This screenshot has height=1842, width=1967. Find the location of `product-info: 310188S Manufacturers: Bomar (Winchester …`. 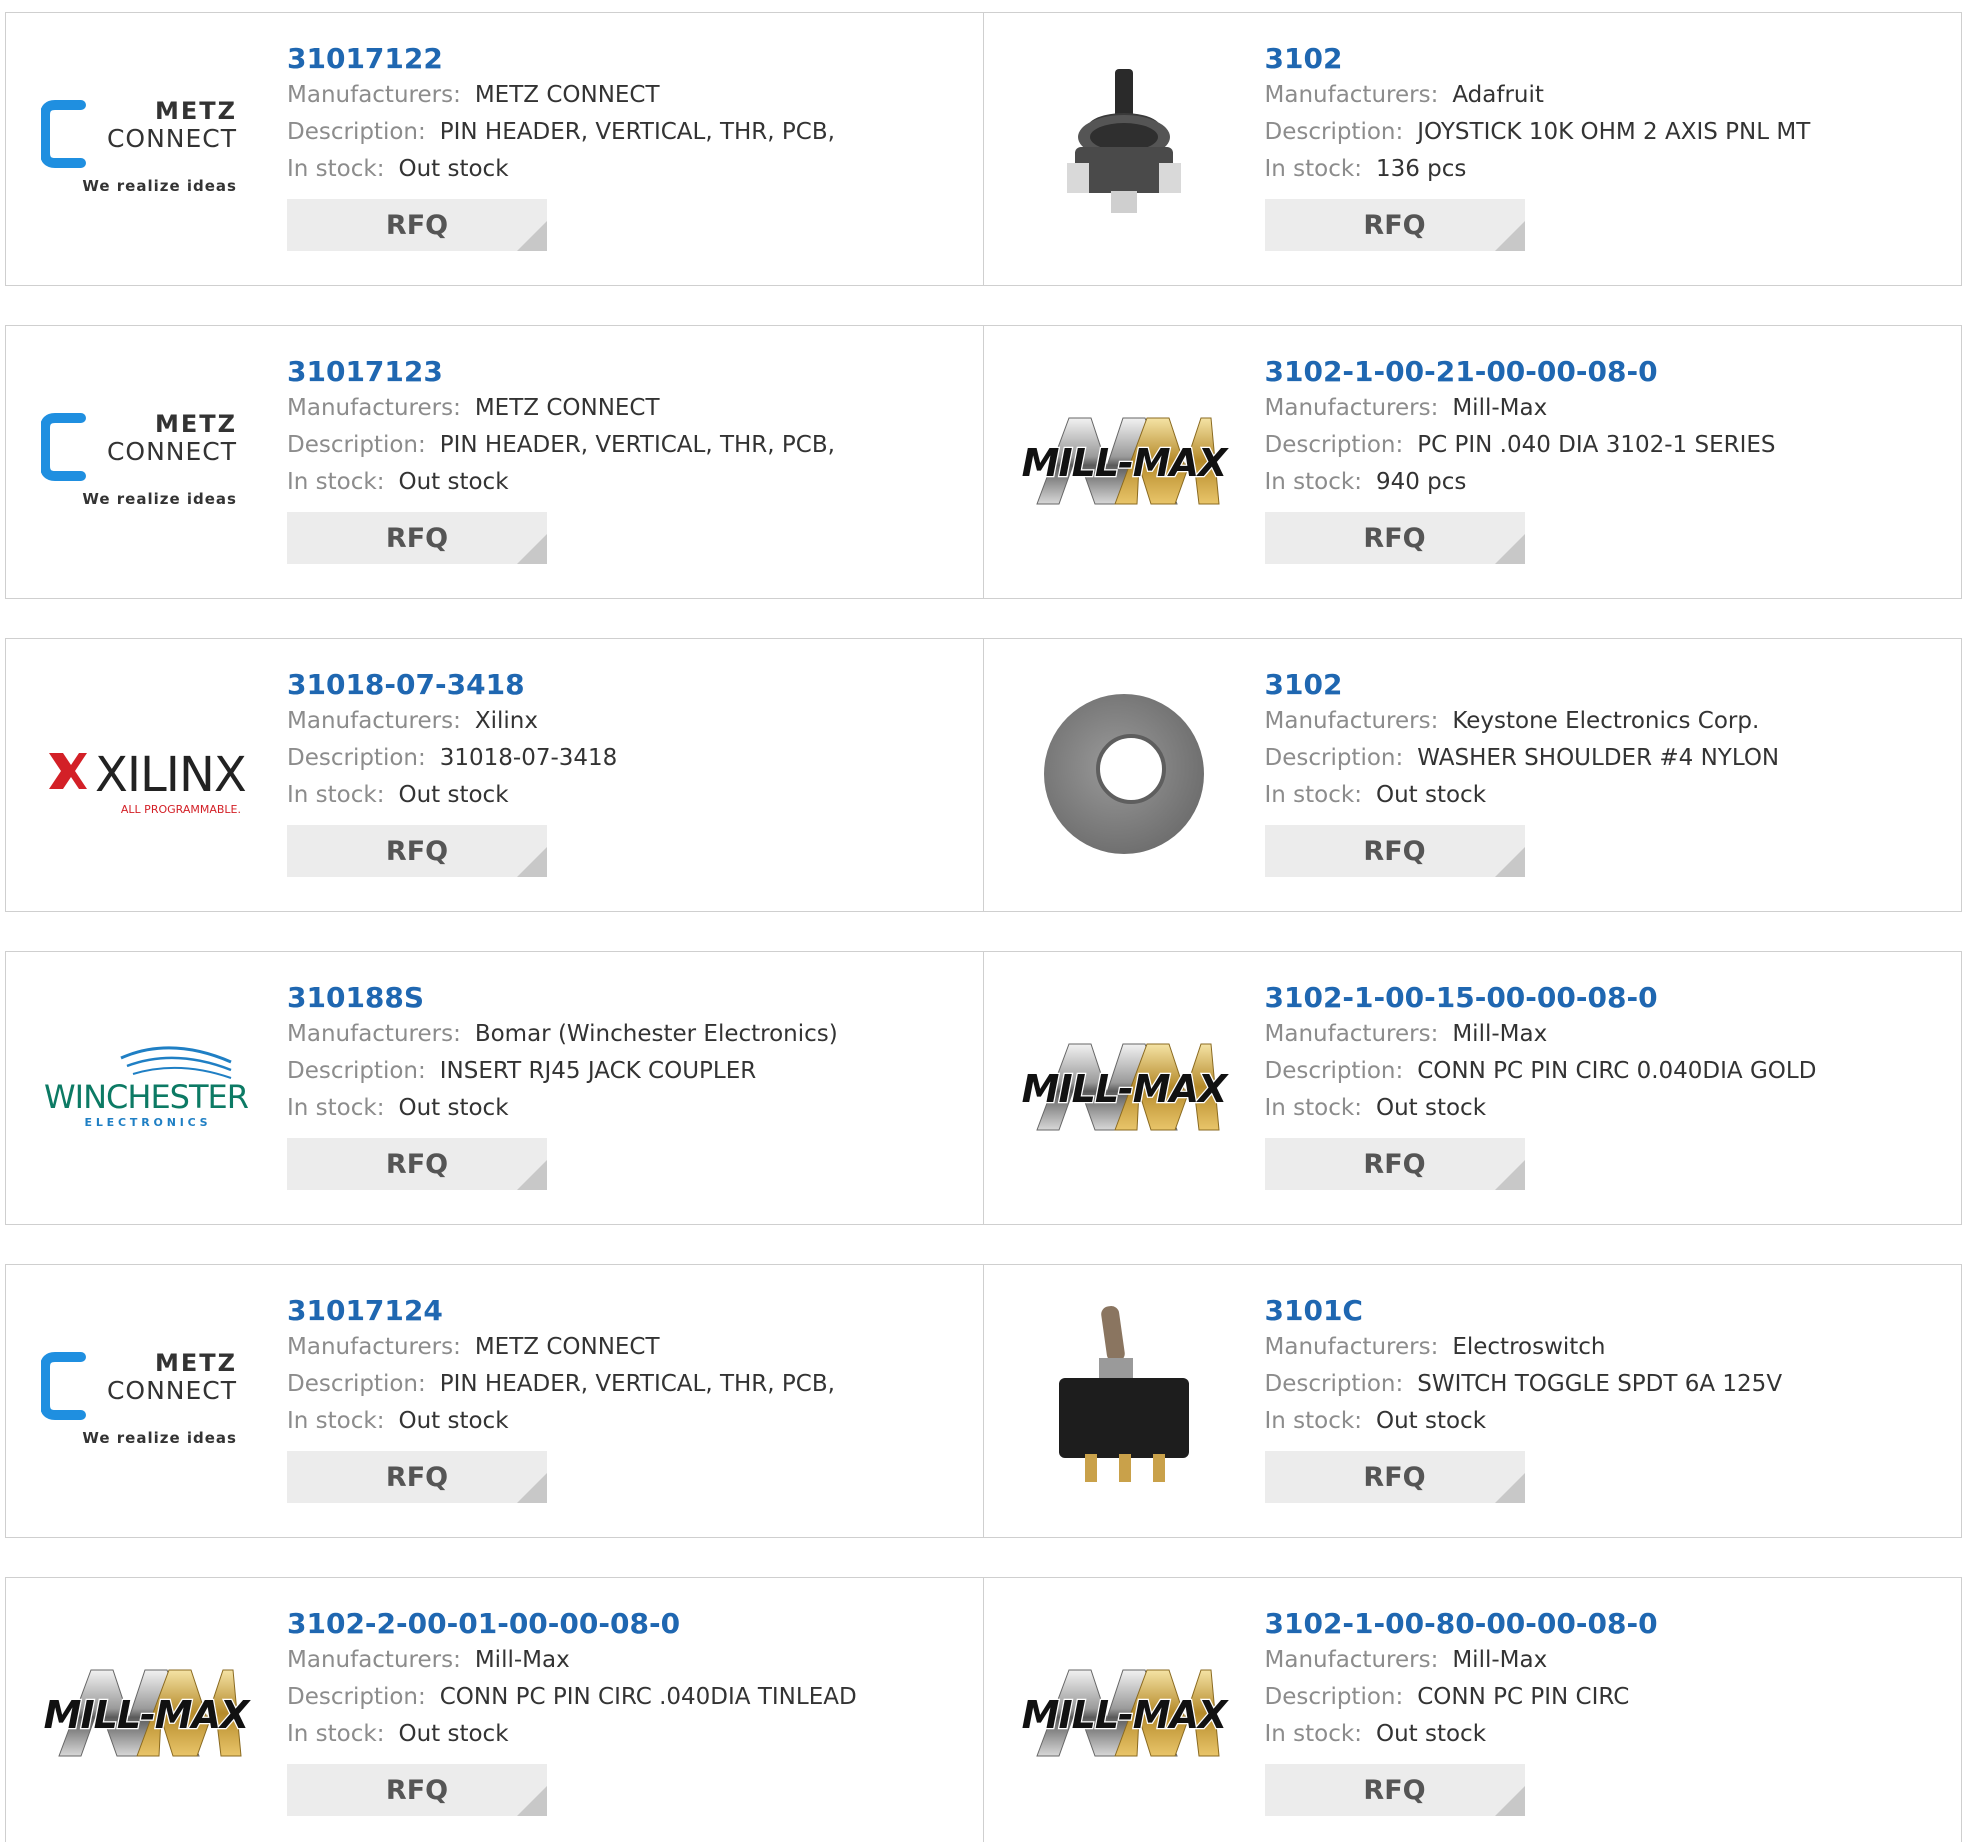

product-info: 310188S Manufacturers: Bomar (Winchester … is located at coordinates (630, 1085).